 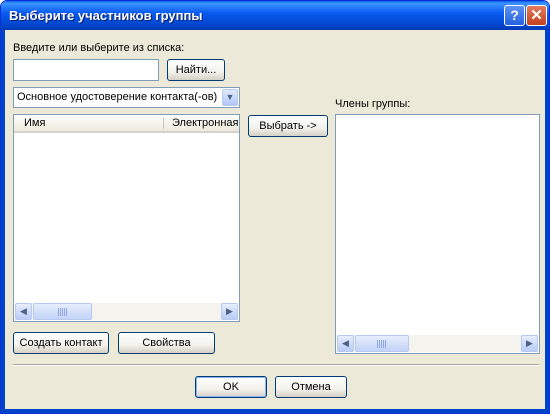 I want to click on help-button: ?, so click(x=514, y=15).